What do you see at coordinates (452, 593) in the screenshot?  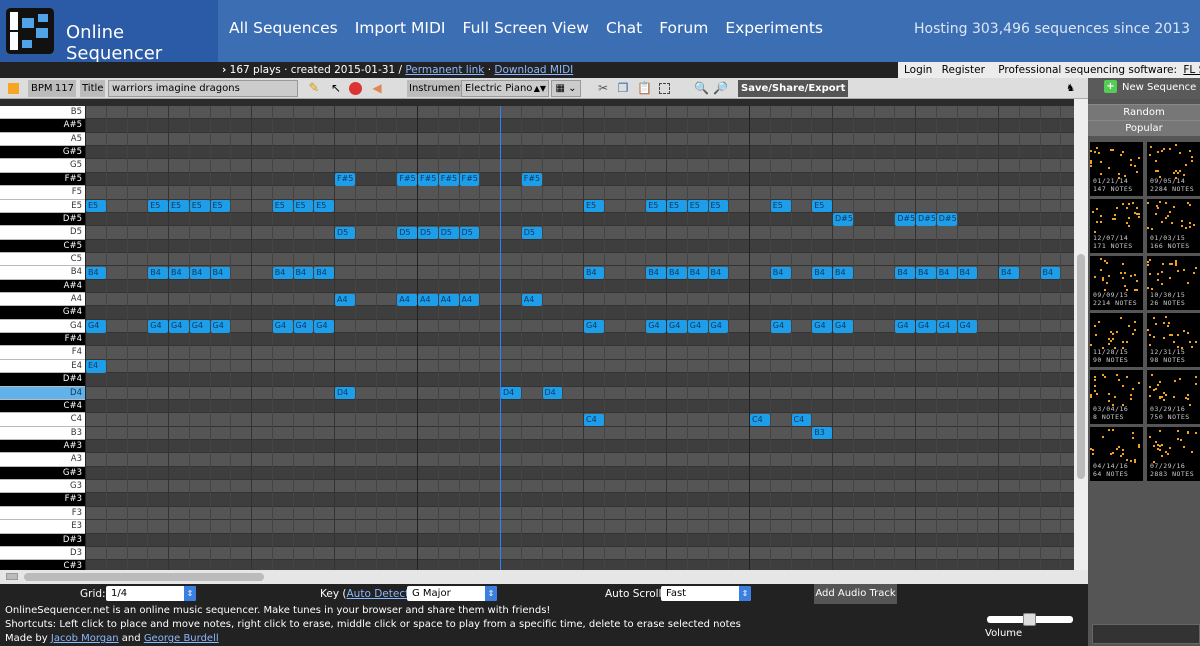 I see `key-select: G Major ⇕` at bounding box center [452, 593].